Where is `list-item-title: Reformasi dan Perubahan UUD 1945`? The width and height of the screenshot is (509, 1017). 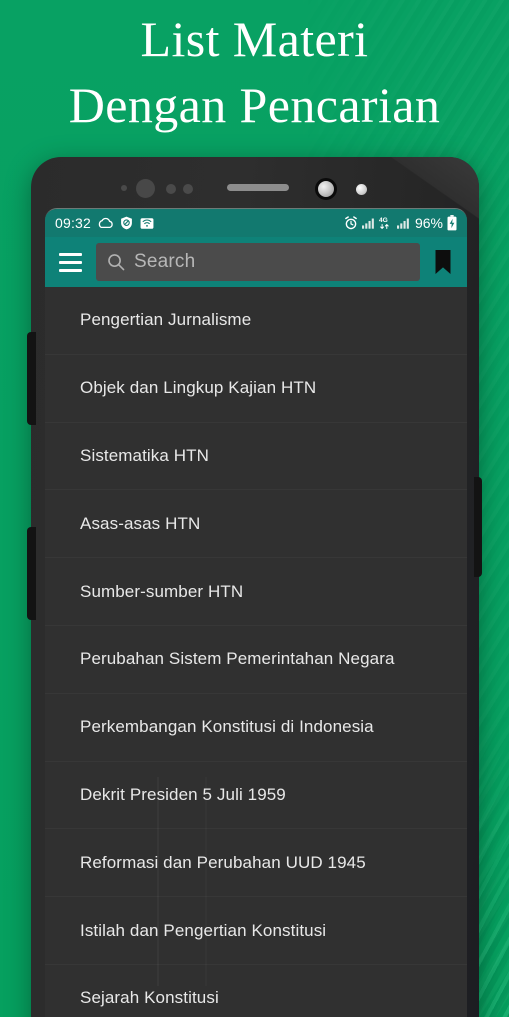 list-item-title: Reformasi dan Perubahan UUD 1945 is located at coordinates (223, 862).